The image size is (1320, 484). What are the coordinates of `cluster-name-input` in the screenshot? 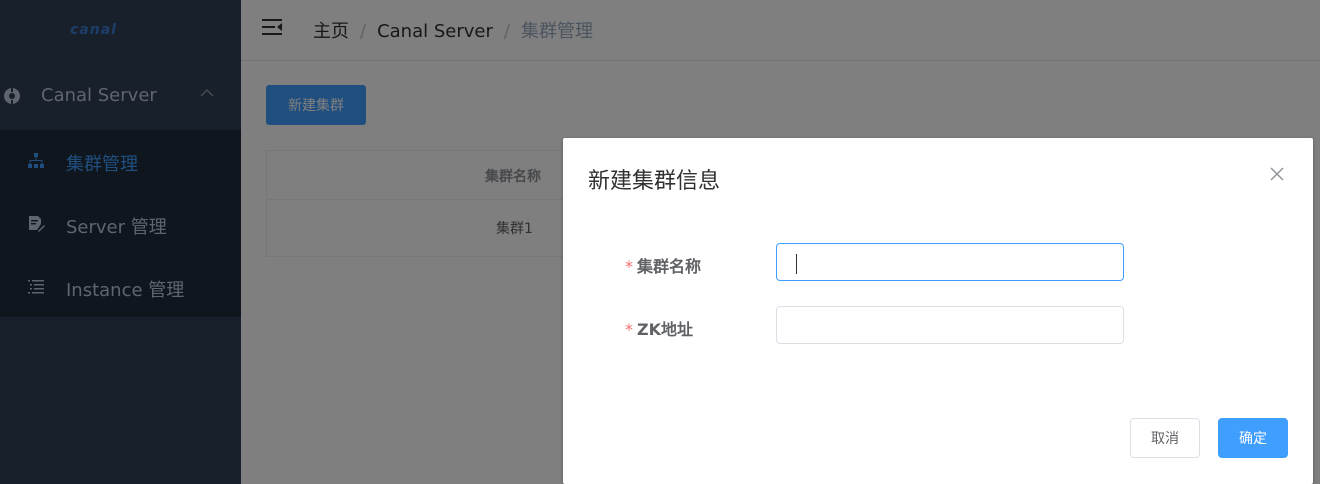 It's located at (950, 262).